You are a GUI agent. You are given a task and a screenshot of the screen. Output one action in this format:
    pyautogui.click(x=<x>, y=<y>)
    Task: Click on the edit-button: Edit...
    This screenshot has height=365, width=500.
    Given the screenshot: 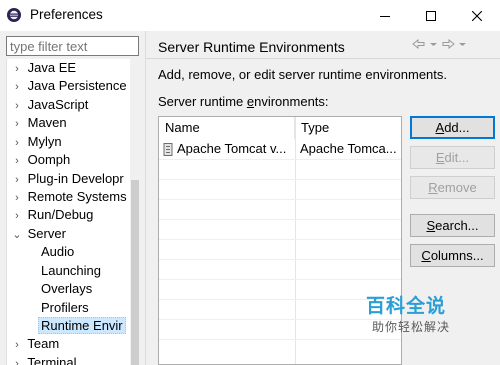 What is the action you would take?
    pyautogui.click(x=452, y=157)
    